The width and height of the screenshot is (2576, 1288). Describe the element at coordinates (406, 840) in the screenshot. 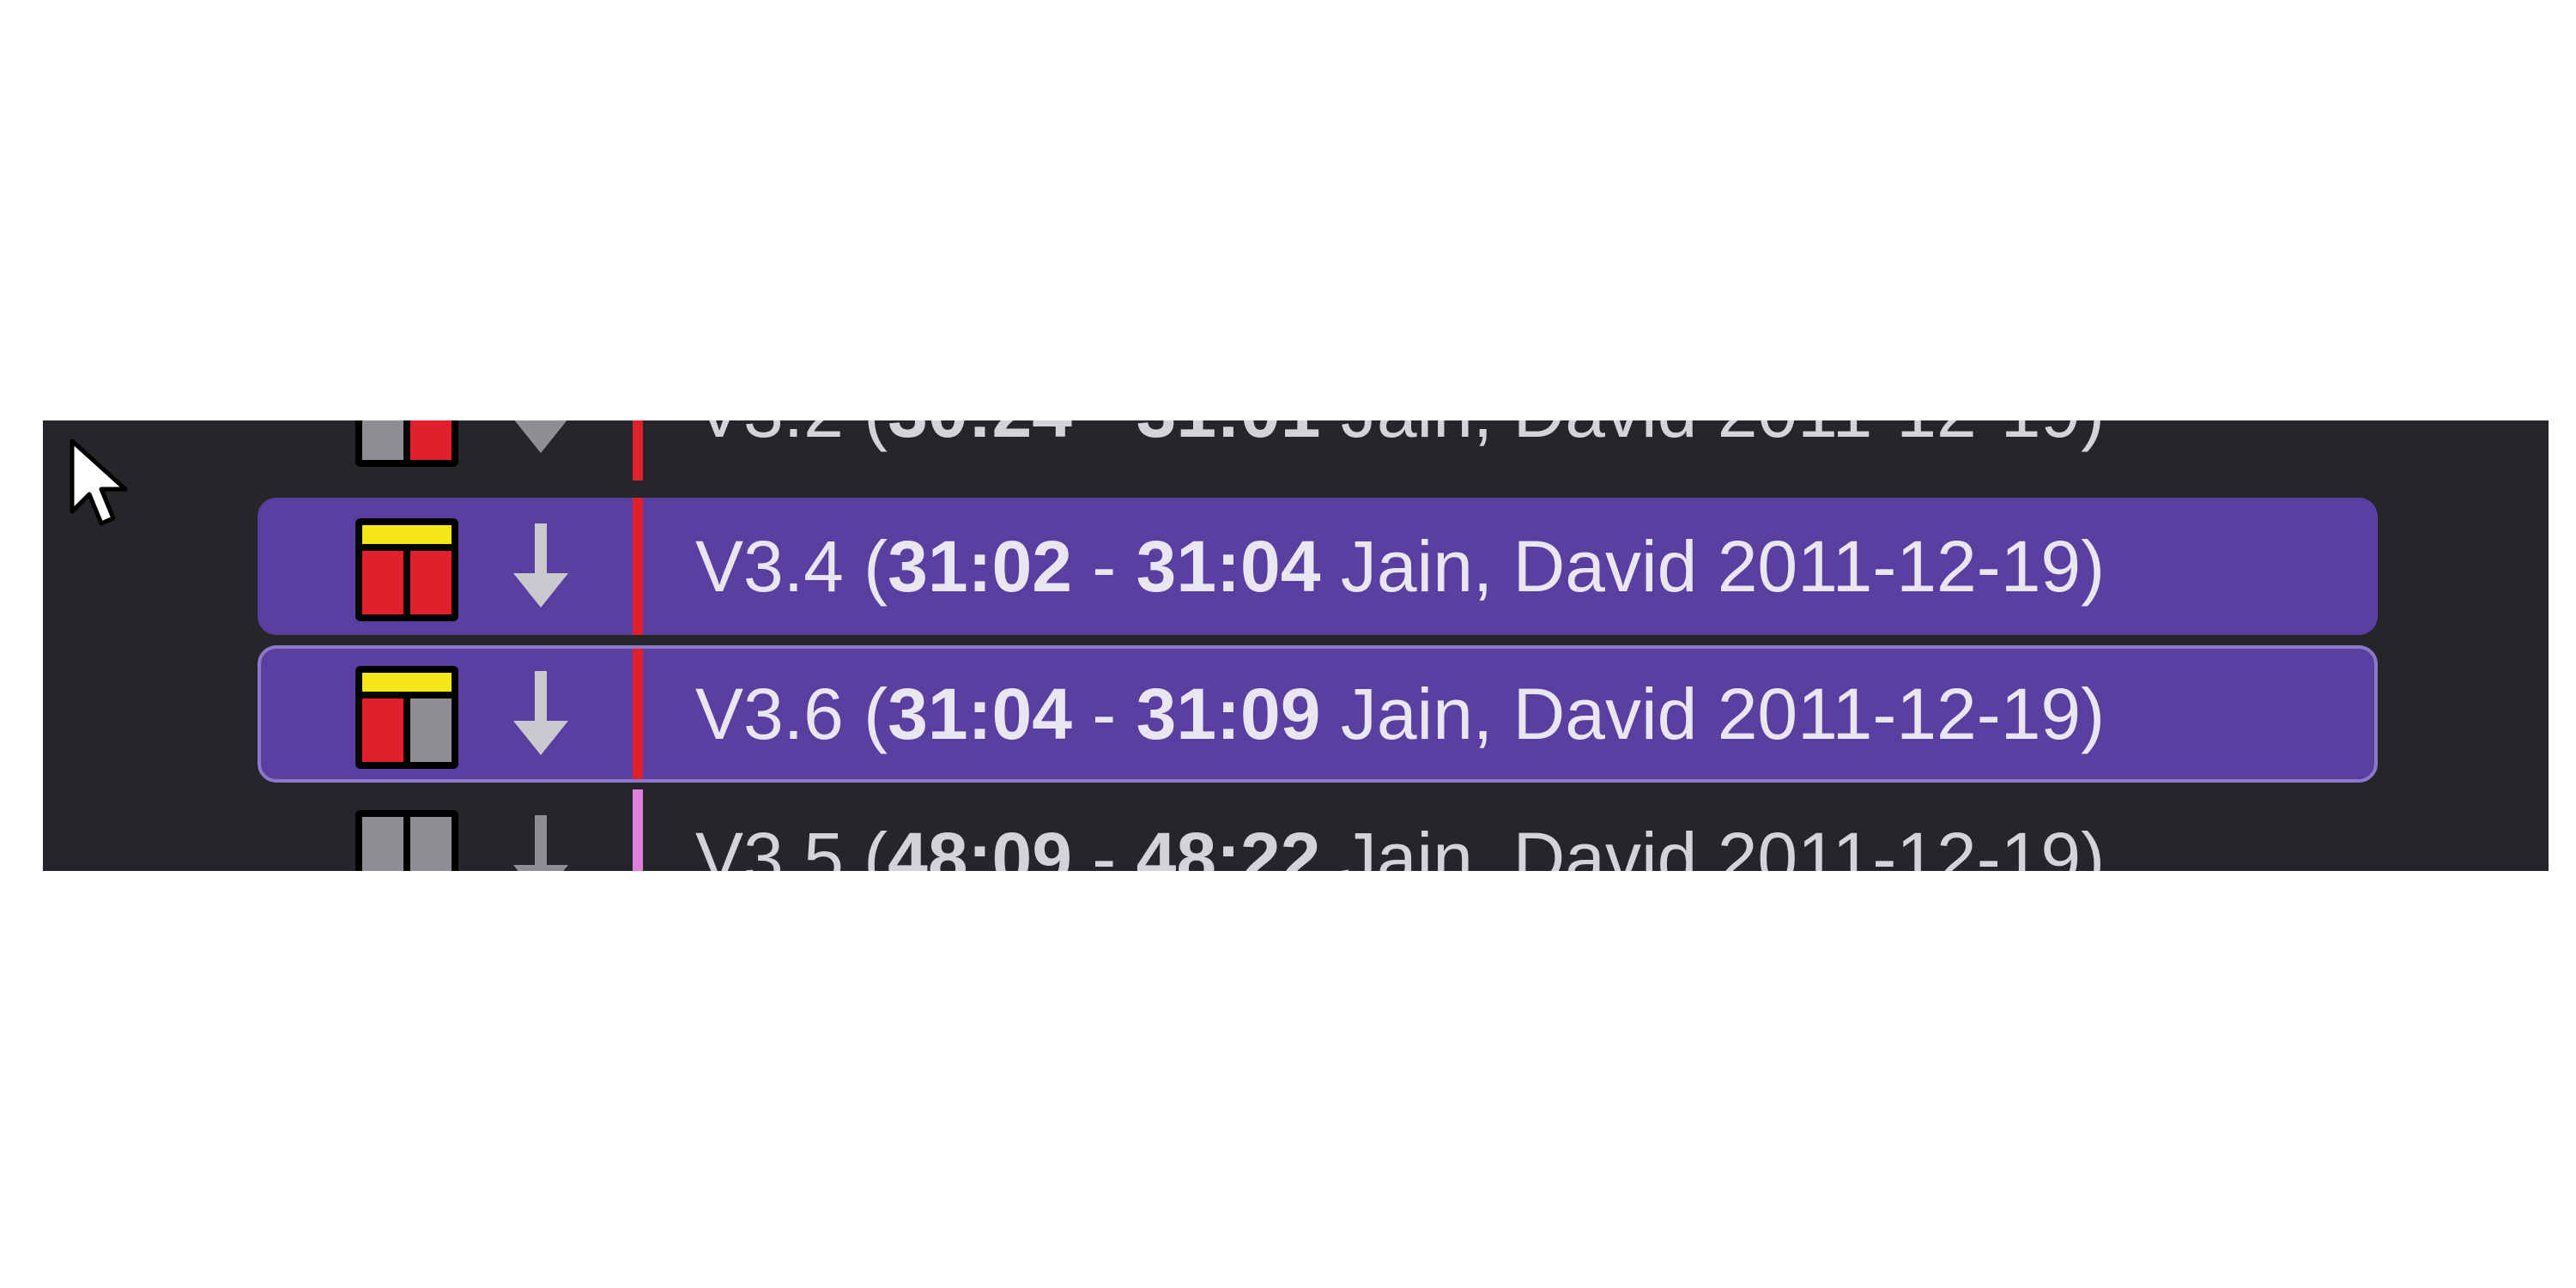

I see `layout-gray-gray-icon` at that location.